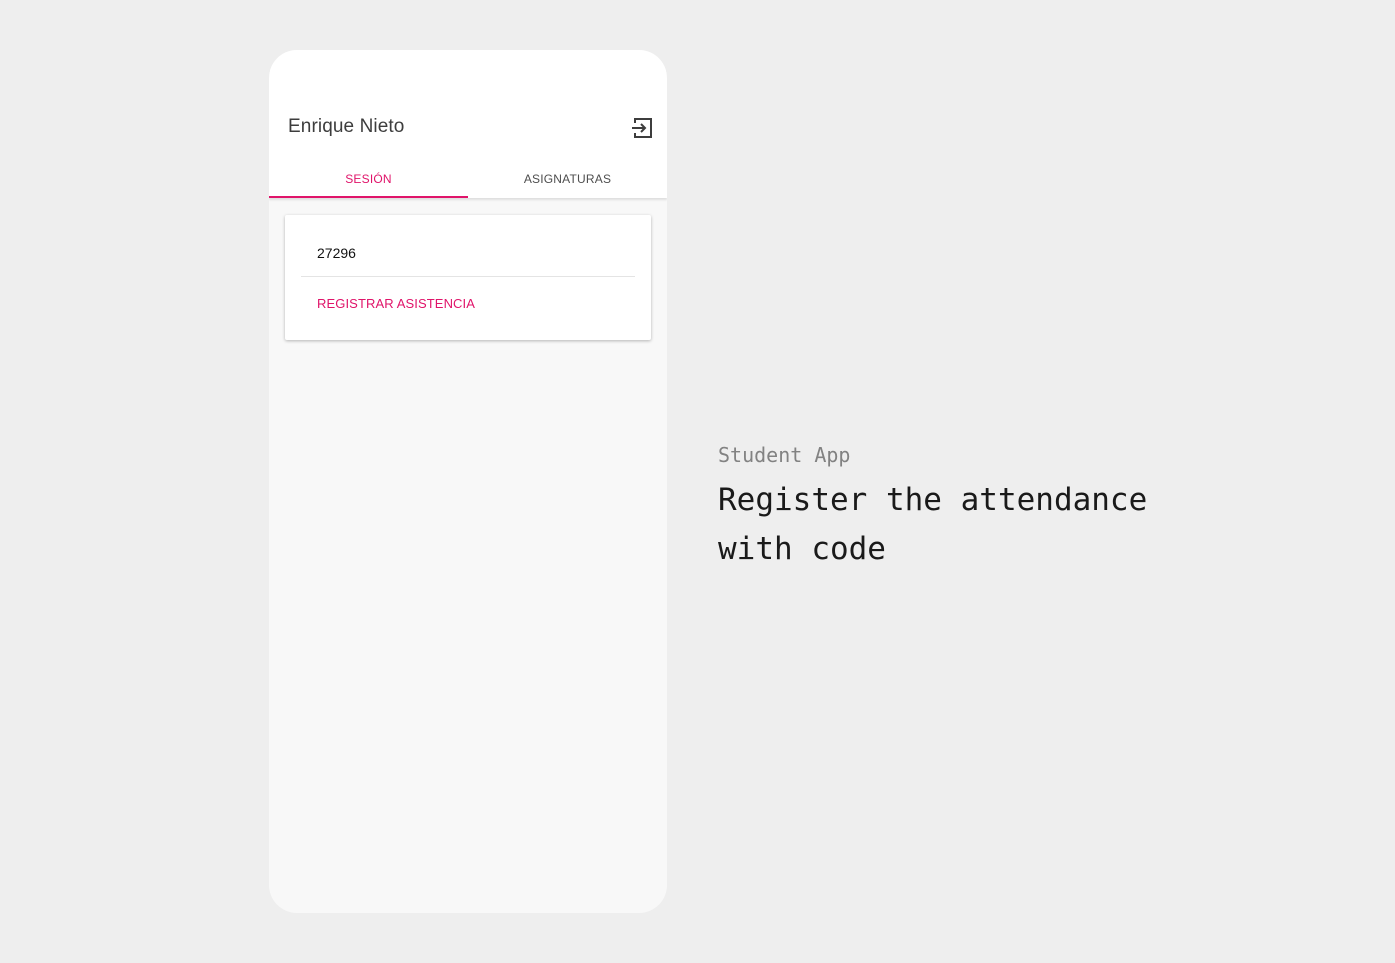 The image size is (1395, 963). What do you see at coordinates (468, 253) in the screenshot?
I see `attendance-code-input` at bounding box center [468, 253].